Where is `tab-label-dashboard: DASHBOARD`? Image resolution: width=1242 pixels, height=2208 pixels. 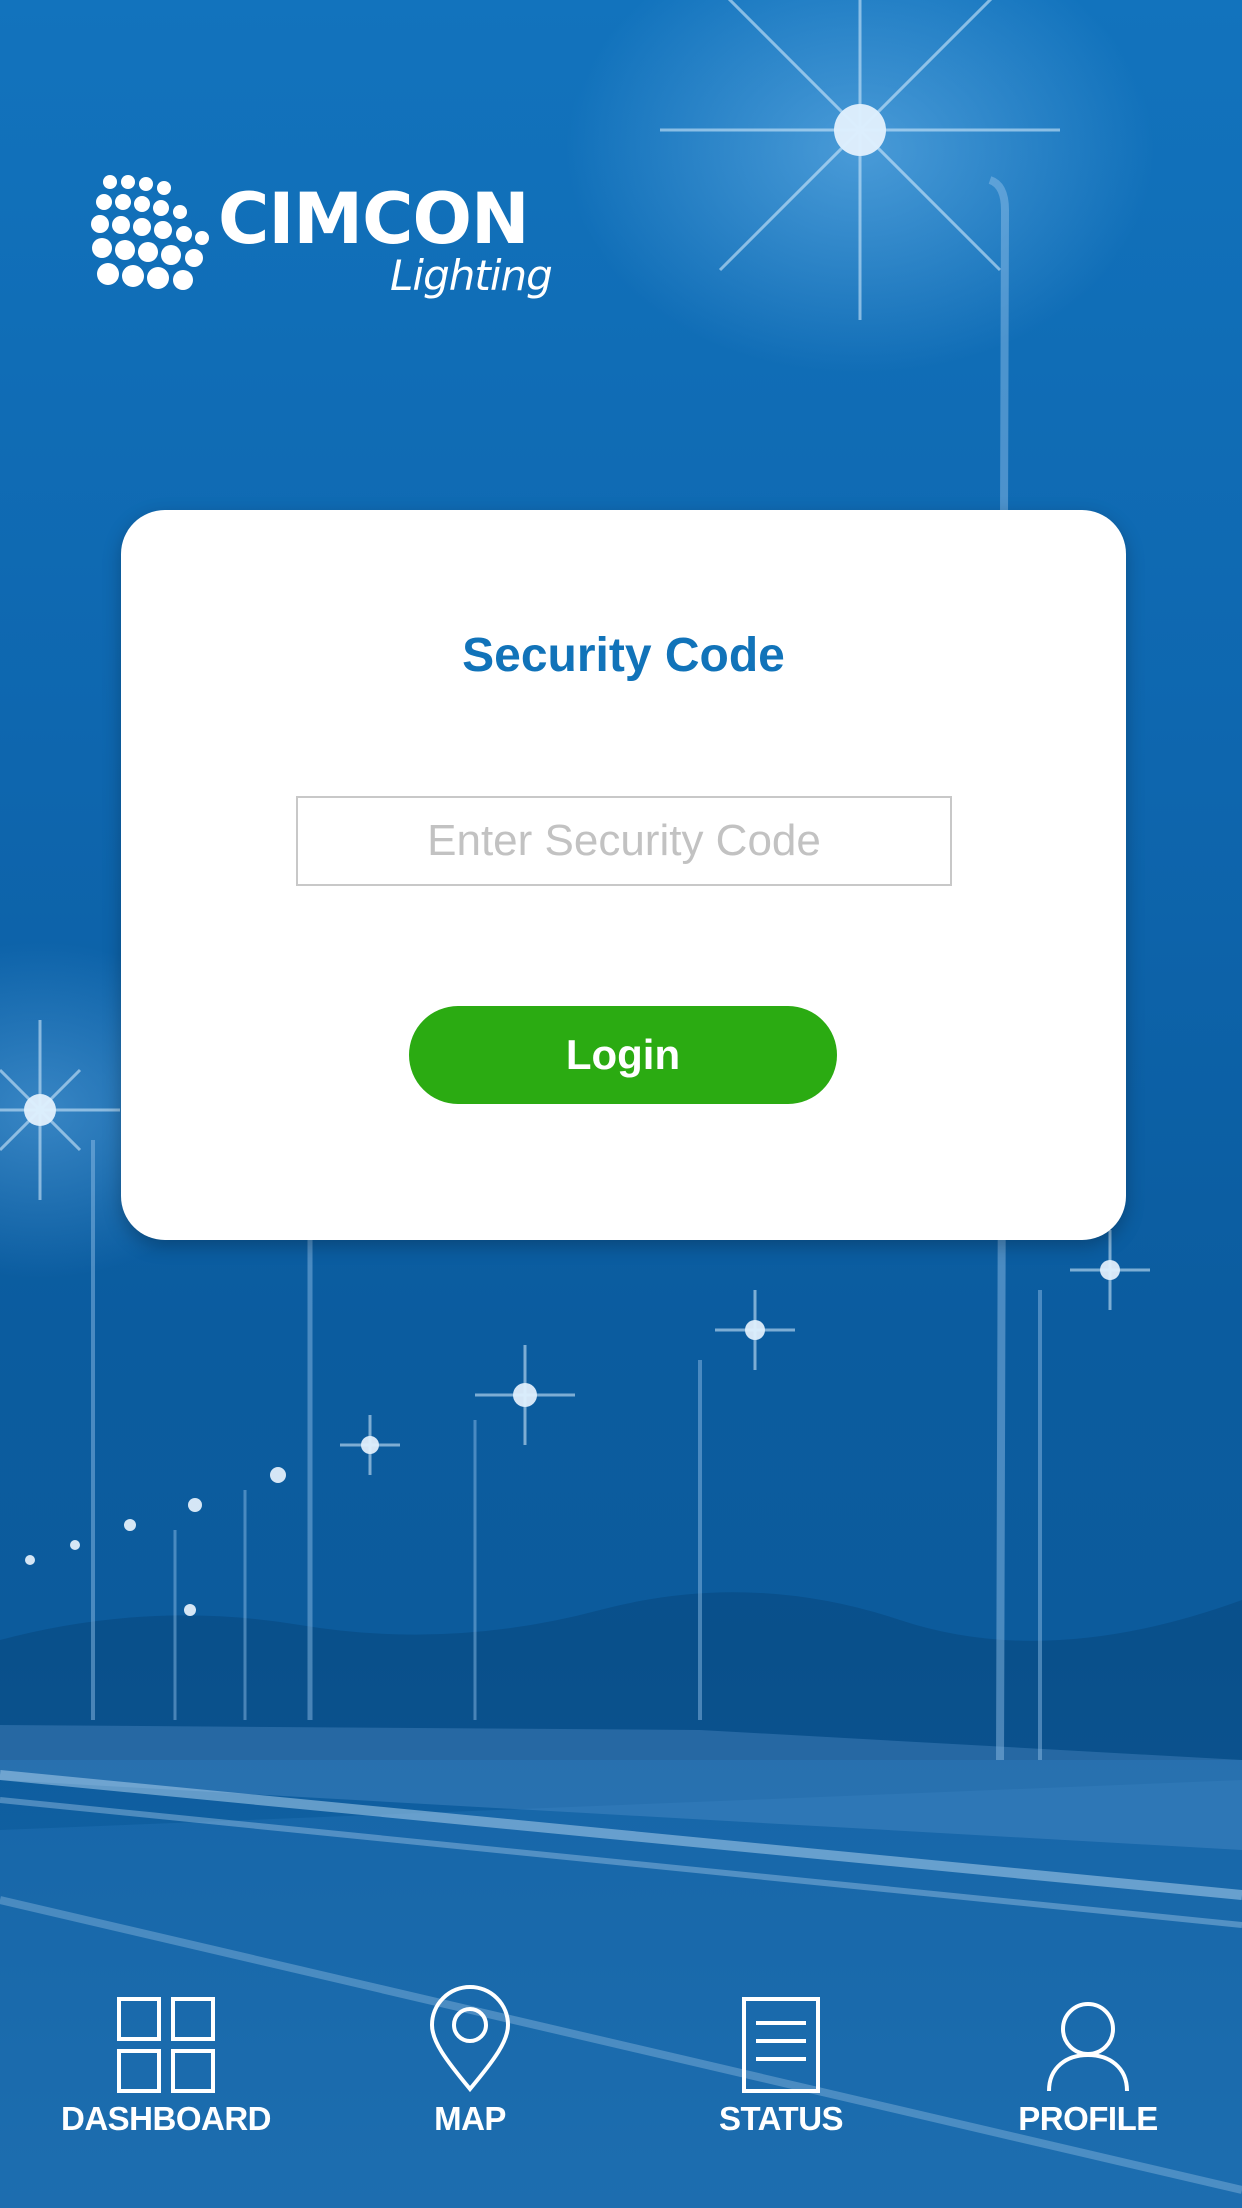 tab-label-dashboard: DASHBOARD is located at coordinates (166, 2118).